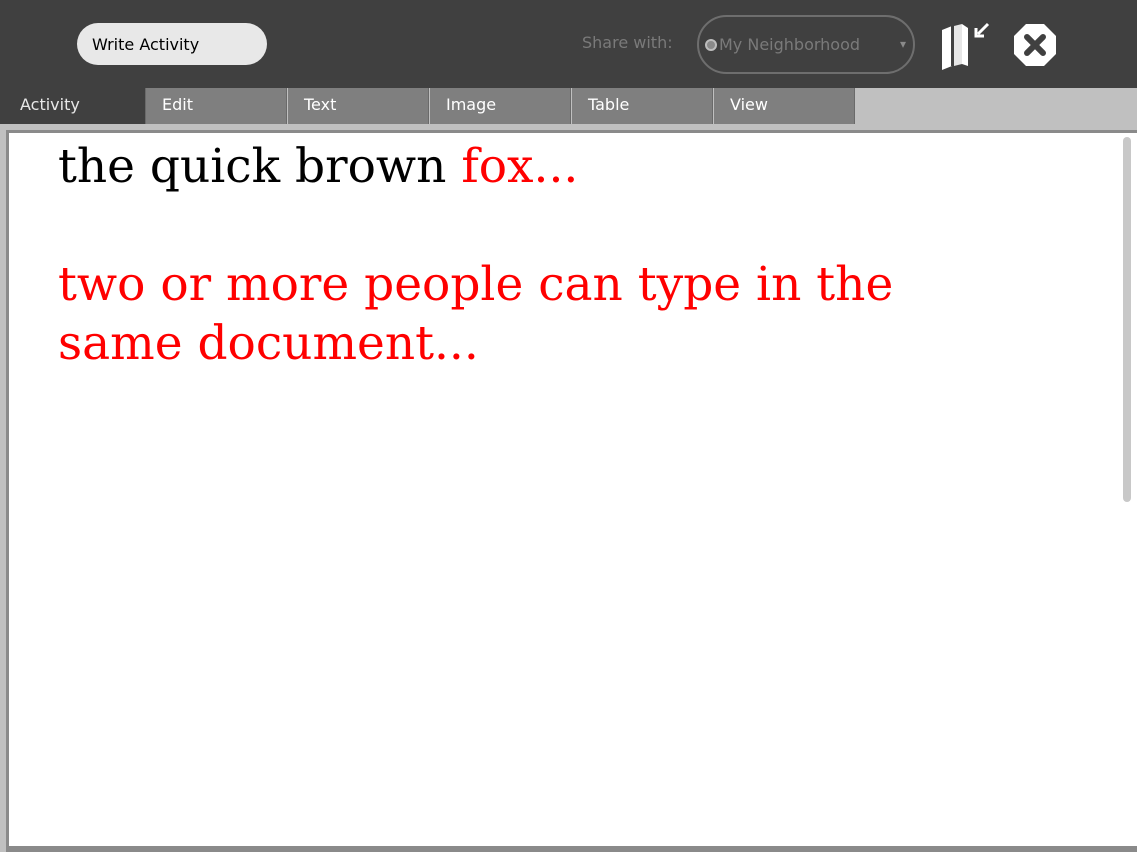  I want to click on share-with-label: Share with:, so click(627, 42).